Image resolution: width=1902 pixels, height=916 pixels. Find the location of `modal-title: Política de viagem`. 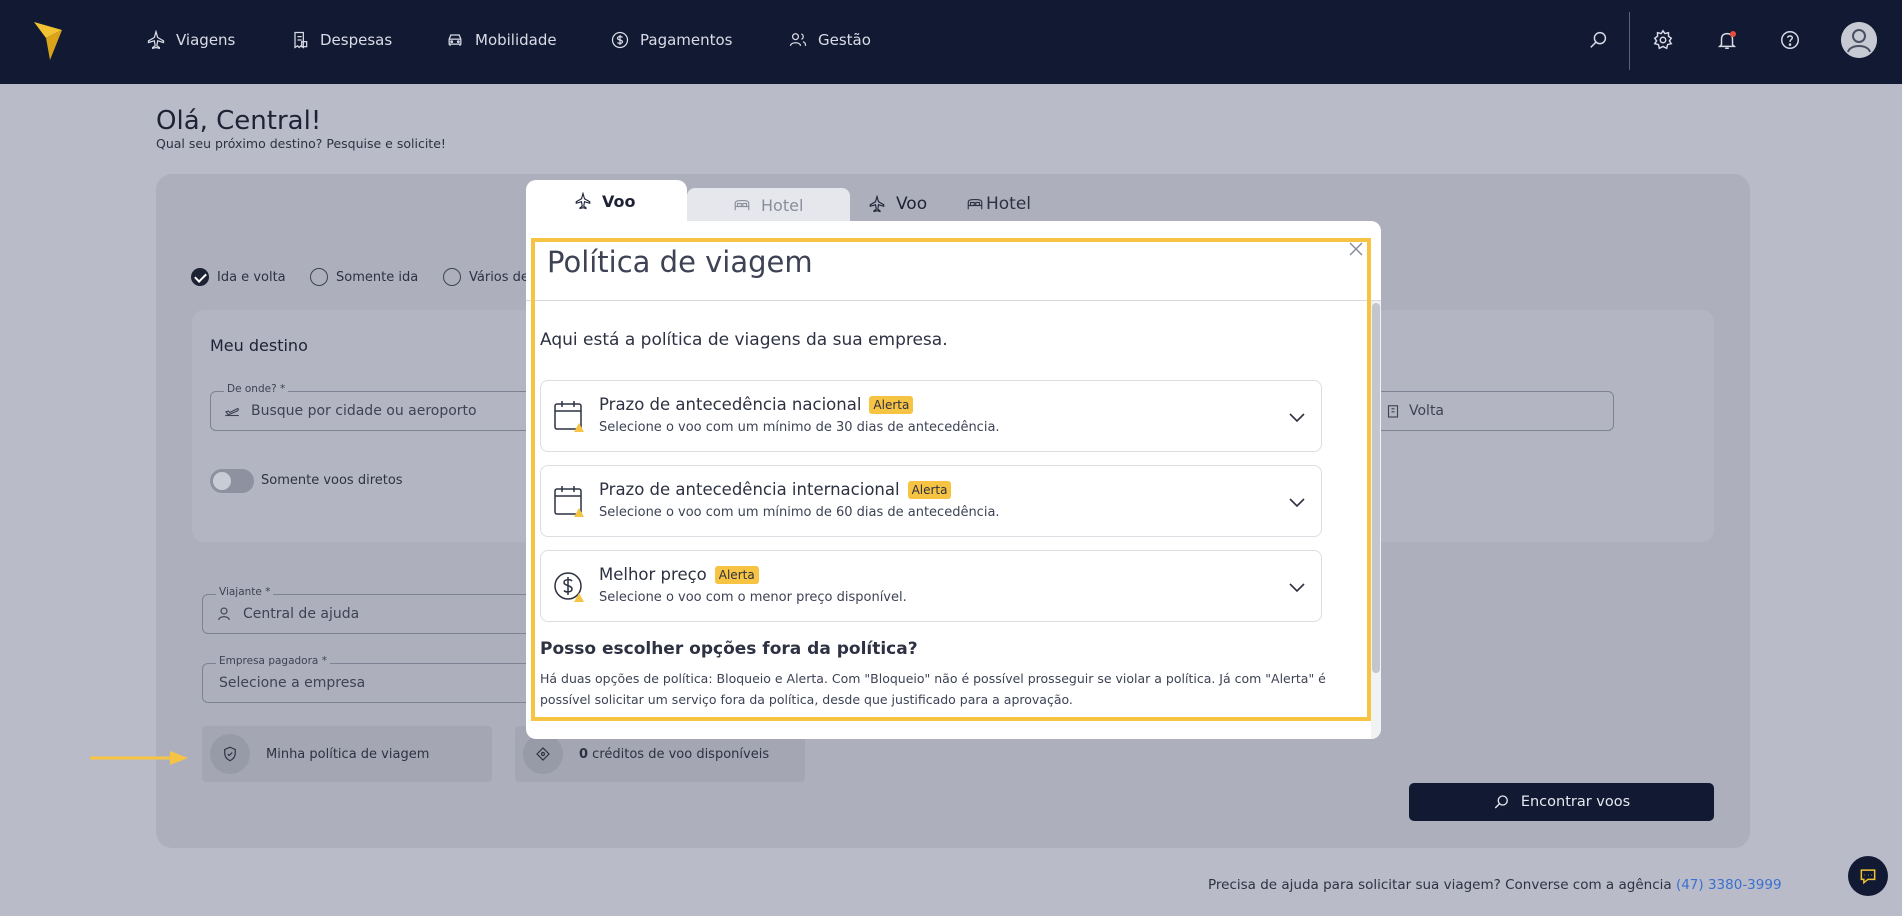

modal-title: Política de viagem is located at coordinates (680, 262).